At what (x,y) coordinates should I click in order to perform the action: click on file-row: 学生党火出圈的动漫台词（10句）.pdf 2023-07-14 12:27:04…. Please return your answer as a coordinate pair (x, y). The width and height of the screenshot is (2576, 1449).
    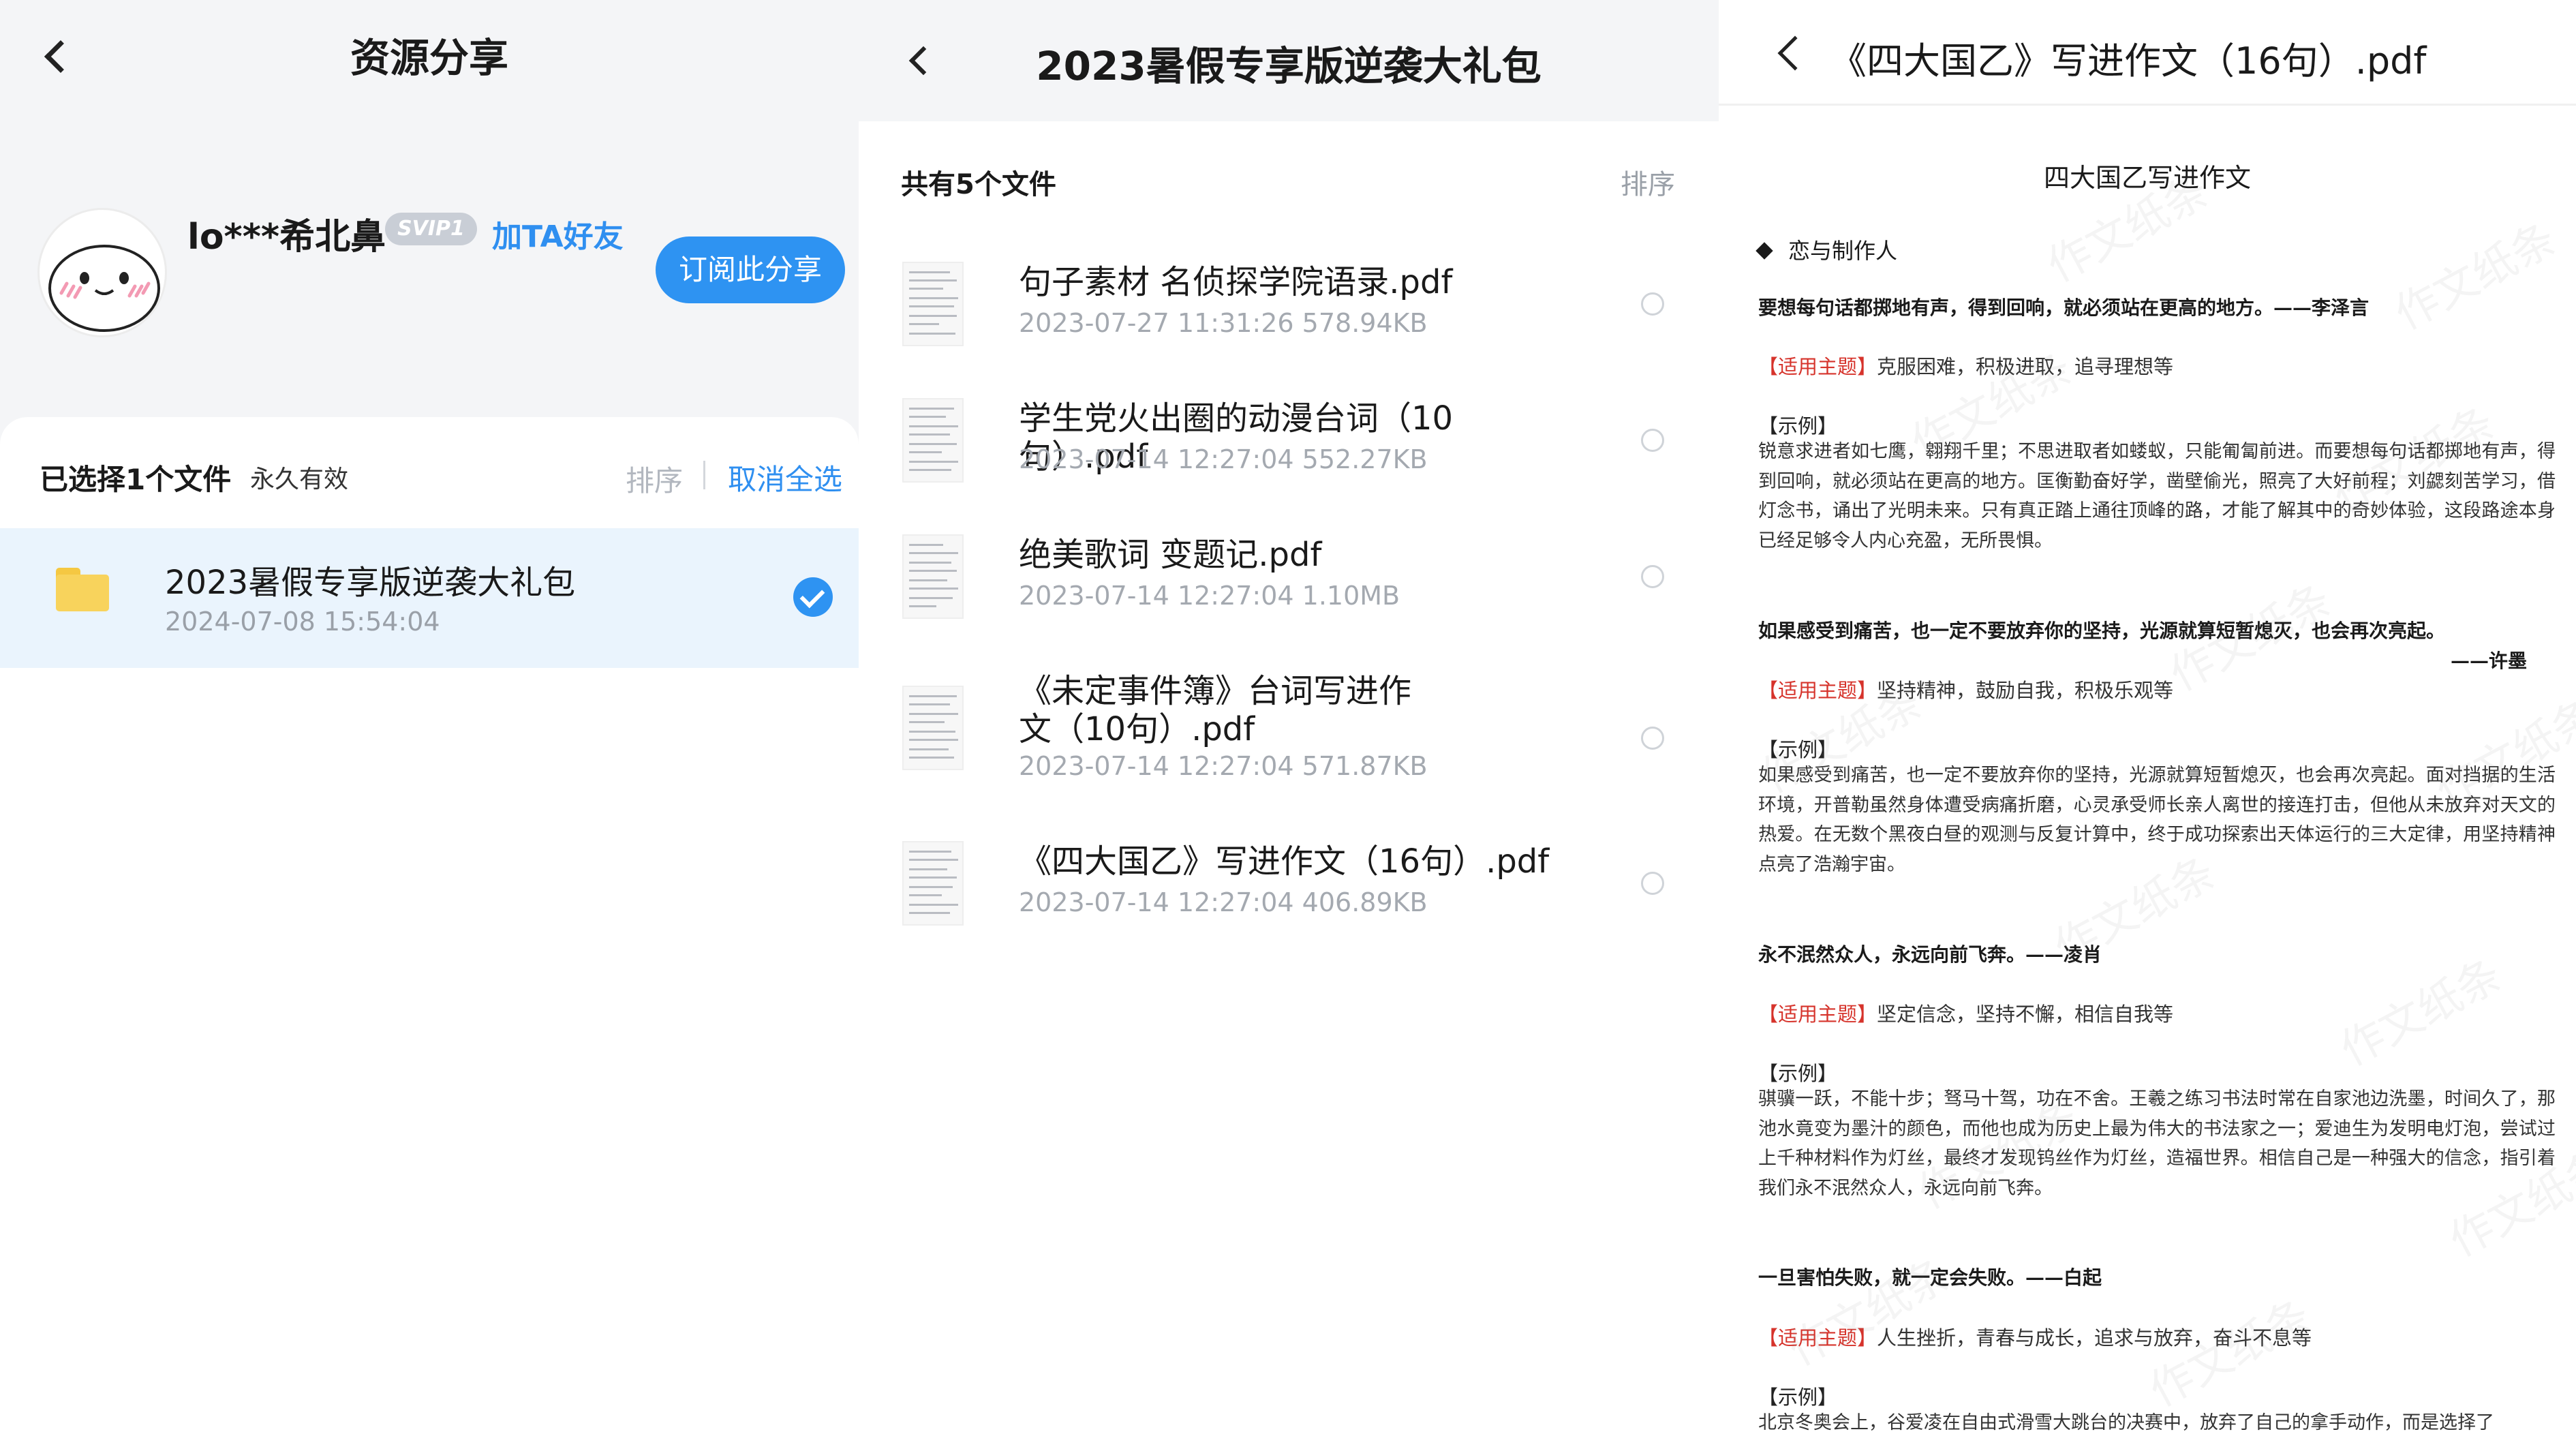
    Looking at the image, I should click on (1289, 447).